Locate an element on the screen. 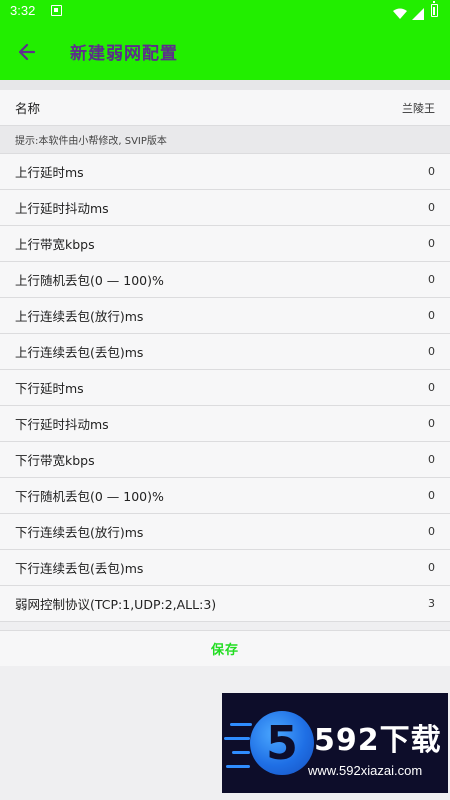 Image resolution: width=450 pixels, height=800 pixels. setting-label: 上行连续丢包(丢包)ms is located at coordinates (79, 352).